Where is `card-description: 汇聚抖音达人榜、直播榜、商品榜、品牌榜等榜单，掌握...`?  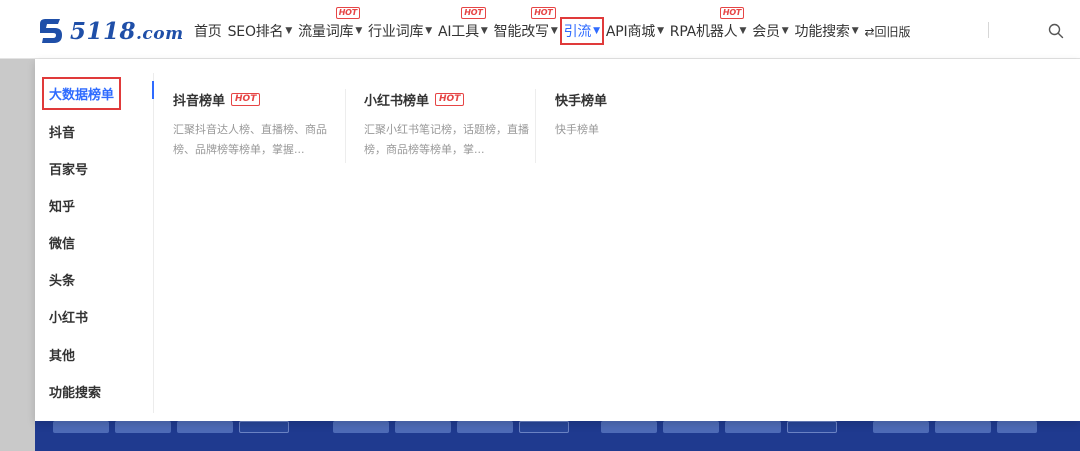 card-description: 汇聚抖音达人榜、直播榜、商品榜、品牌榜等榜单，掌握... is located at coordinates (257, 140).